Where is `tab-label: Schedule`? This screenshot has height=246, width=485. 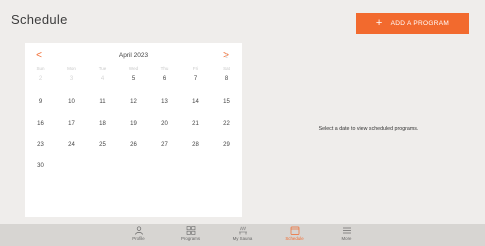 tab-label: Schedule is located at coordinates (294, 238).